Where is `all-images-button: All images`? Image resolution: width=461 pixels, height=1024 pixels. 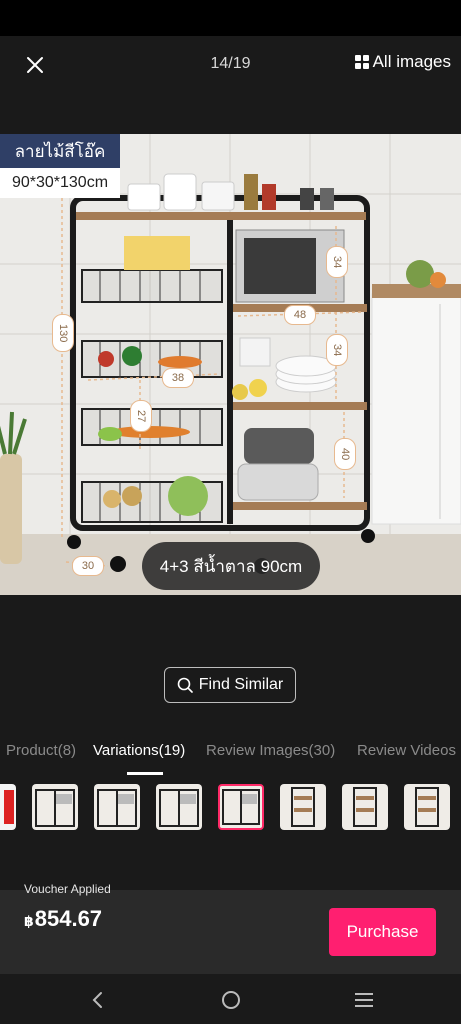
all-images-button: All images is located at coordinates (402, 62).